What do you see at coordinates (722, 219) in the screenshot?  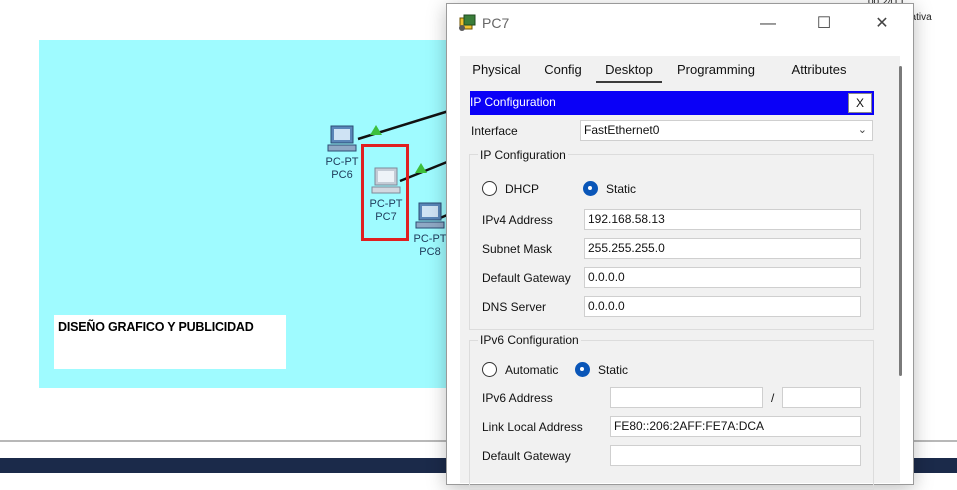 I see `ipv4-address-field: 192.168.58.13` at bounding box center [722, 219].